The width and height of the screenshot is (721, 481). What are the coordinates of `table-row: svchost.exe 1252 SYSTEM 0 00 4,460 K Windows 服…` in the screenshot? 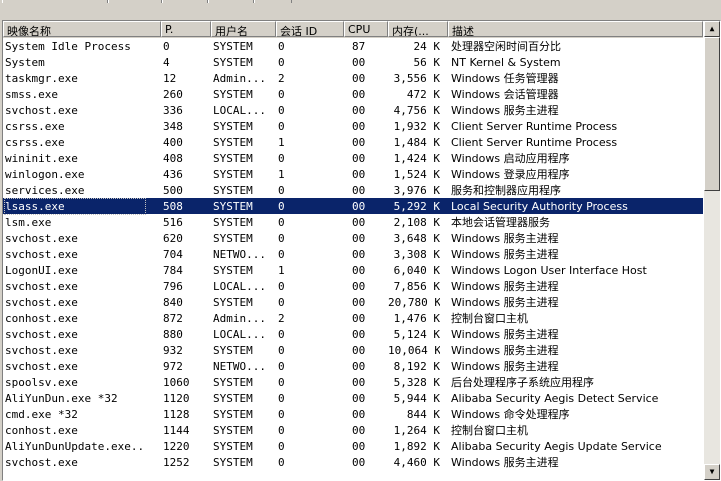 It's located at (353, 462).